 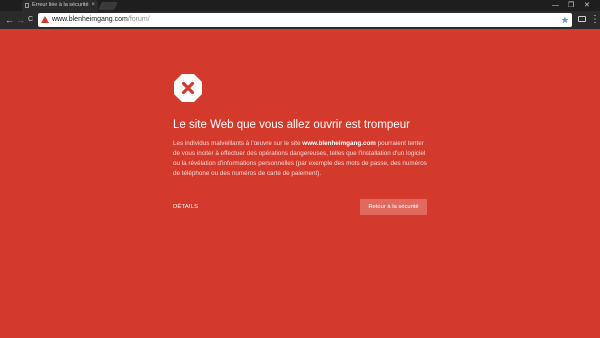 What do you see at coordinates (587, 5) in the screenshot?
I see `close-window-button: ✕` at bounding box center [587, 5].